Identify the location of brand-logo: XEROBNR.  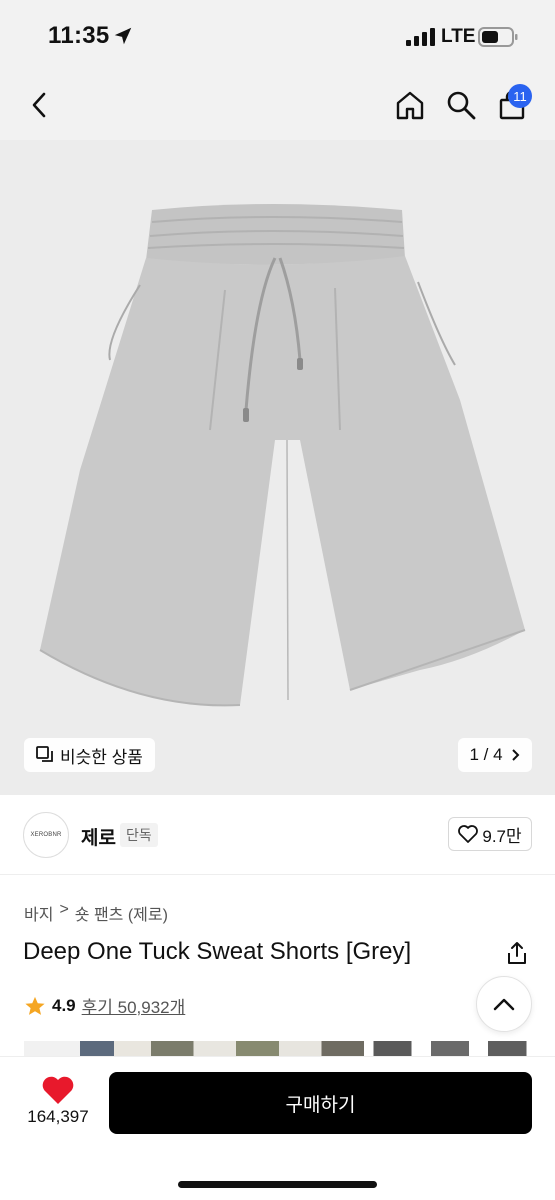
(46, 835).